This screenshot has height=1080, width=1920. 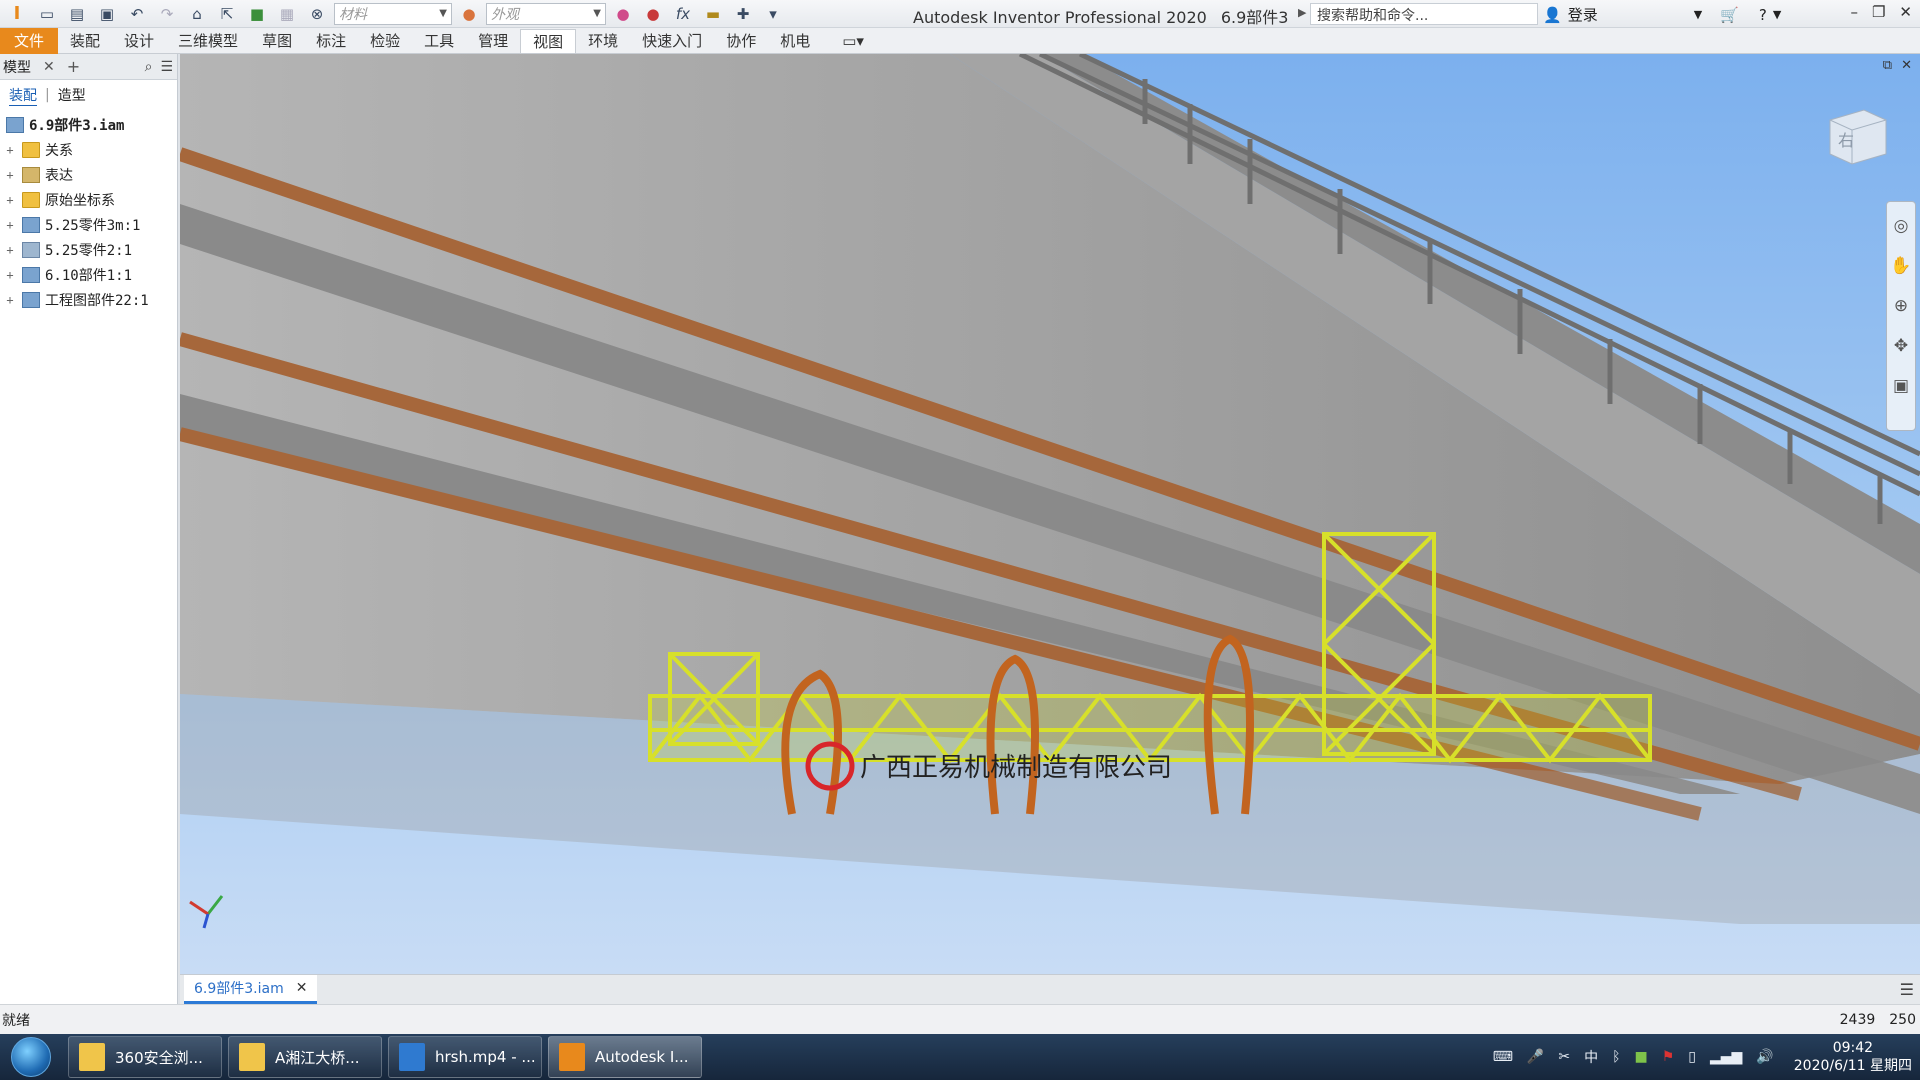 I want to click on close-tab-icon: ✕, so click(x=302, y=988).